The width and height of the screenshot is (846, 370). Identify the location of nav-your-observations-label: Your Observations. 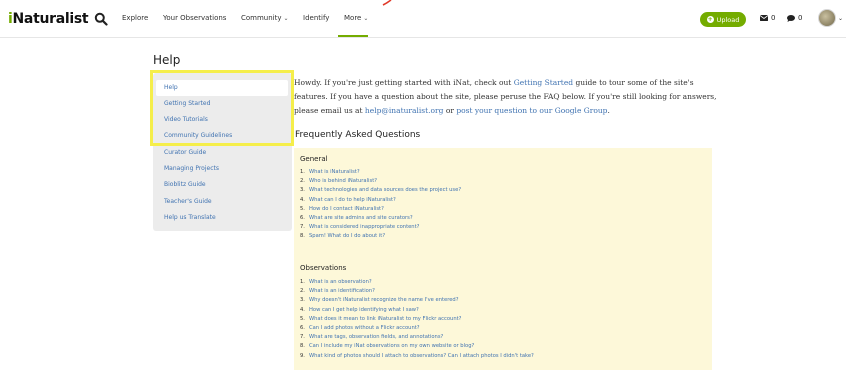
(195, 18).